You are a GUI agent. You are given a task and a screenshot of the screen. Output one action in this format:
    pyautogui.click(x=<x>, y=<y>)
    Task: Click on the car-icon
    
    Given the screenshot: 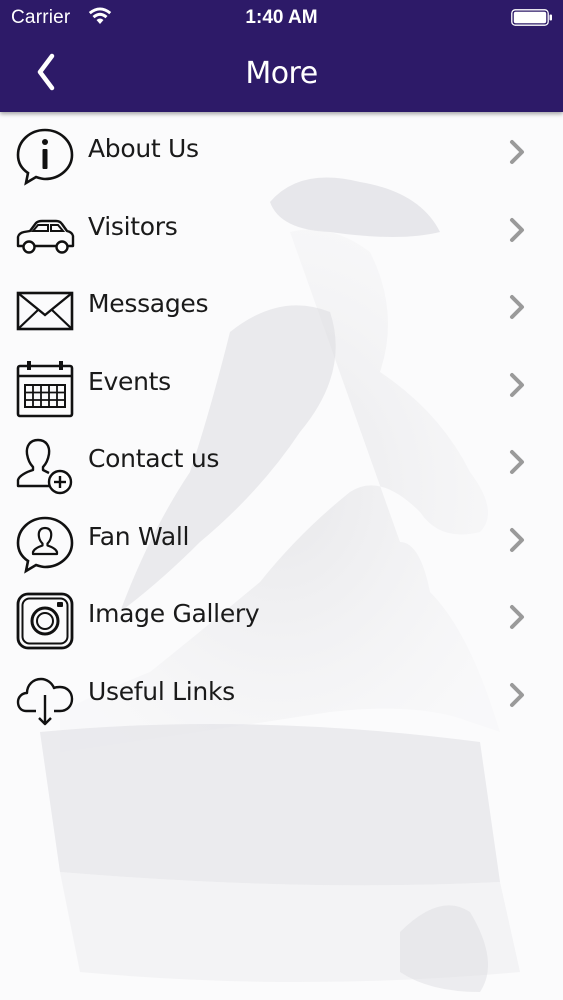 What is the action you would take?
    pyautogui.click(x=45, y=236)
    